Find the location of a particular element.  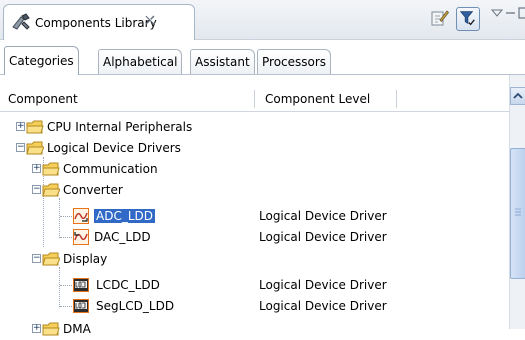

tree-row-label: DAC_LDD is located at coordinates (122, 237).